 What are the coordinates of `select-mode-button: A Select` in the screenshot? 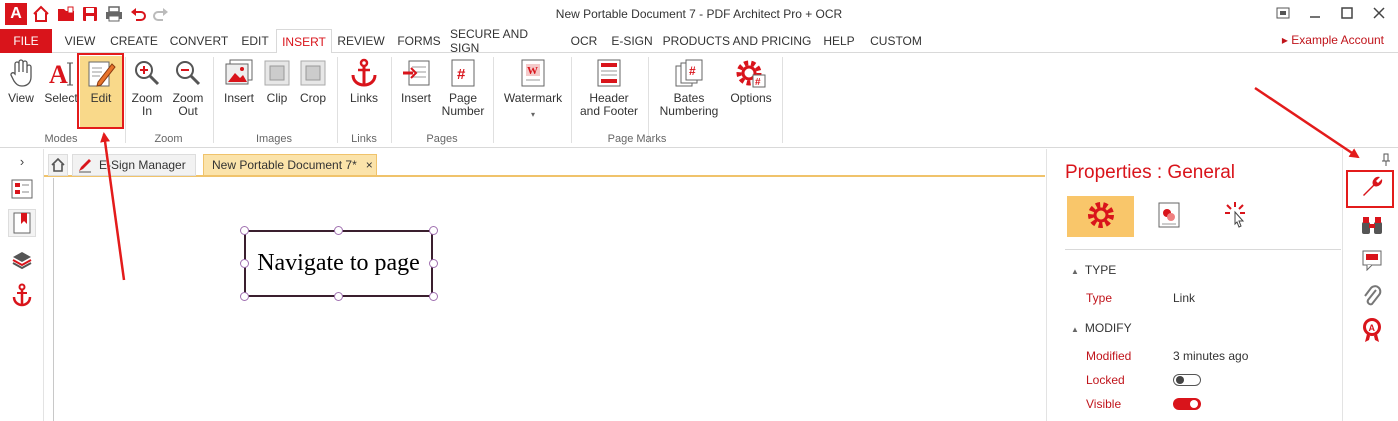 It's located at (61, 81).